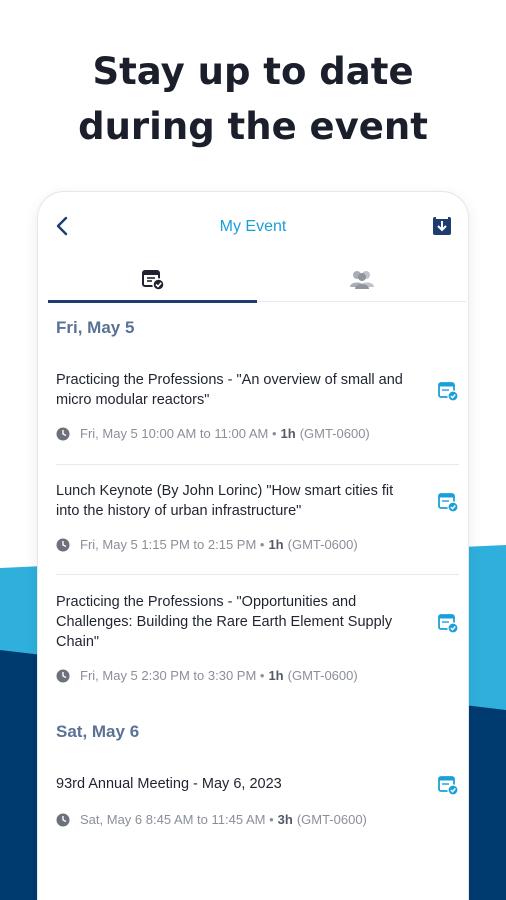 The width and height of the screenshot is (506, 900). I want to click on page-title: My Event, so click(253, 226).